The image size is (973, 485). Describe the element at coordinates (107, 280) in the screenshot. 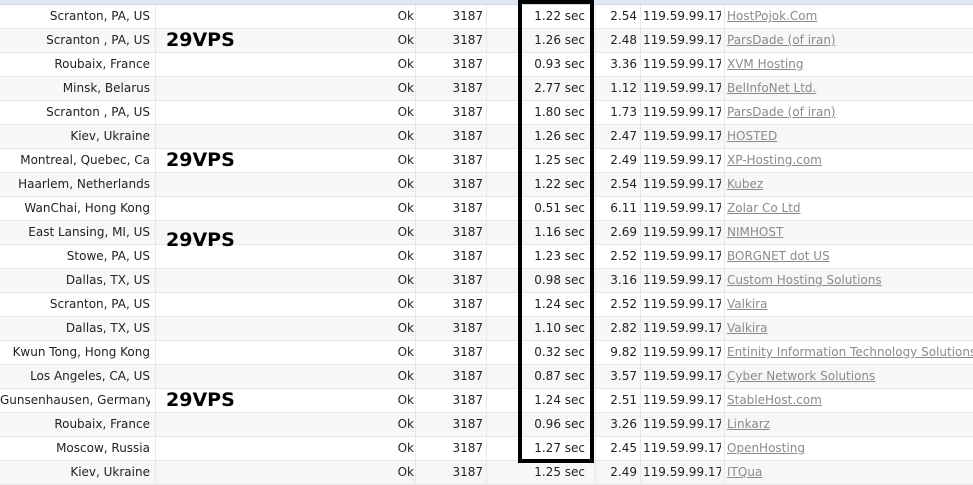

I see `location-cell: Dallas, TX, US` at that location.